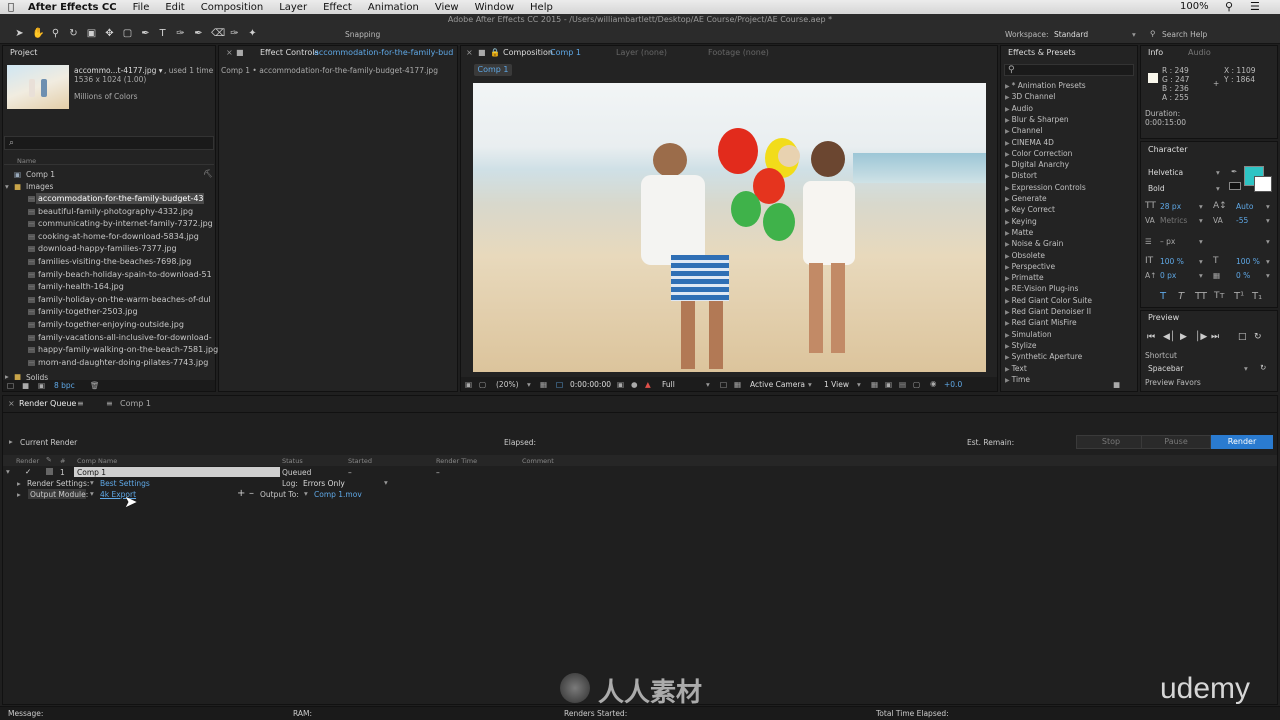 The image size is (1280, 720). What do you see at coordinates (1255, 6) in the screenshot?
I see `menu-list-icon: ☰` at bounding box center [1255, 6].